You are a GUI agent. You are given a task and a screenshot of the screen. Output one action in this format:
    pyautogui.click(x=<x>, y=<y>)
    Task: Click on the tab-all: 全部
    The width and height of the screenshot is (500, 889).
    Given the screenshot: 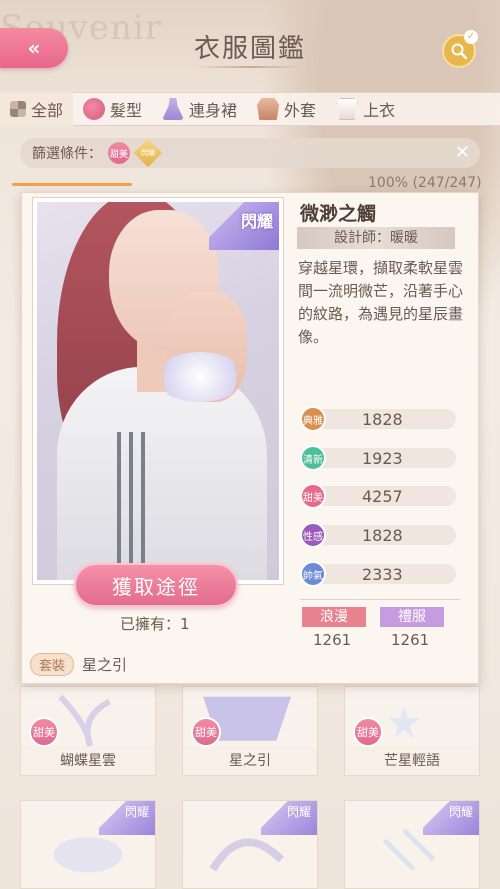 What is the action you would take?
    pyautogui.click(x=37, y=109)
    